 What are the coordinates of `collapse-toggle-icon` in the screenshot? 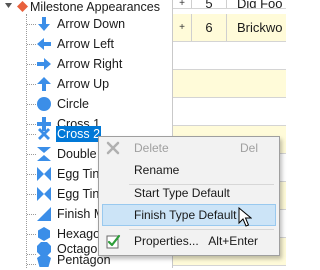 It's located at (8, 6).